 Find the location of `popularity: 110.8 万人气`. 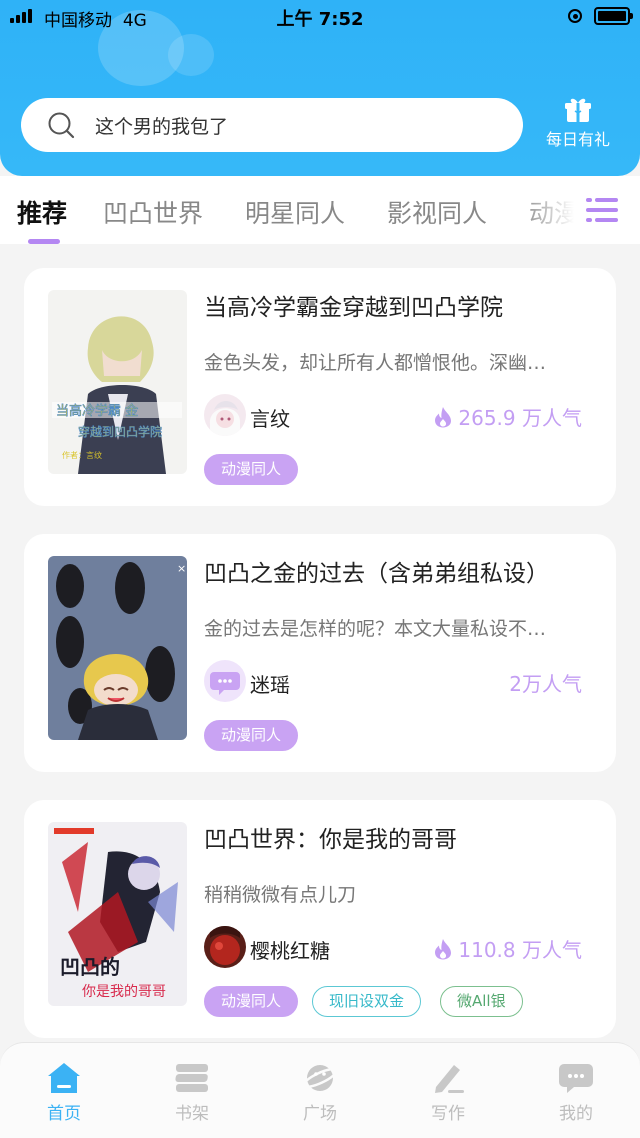

popularity: 110.8 万人气 is located at coordinates (508, 948).